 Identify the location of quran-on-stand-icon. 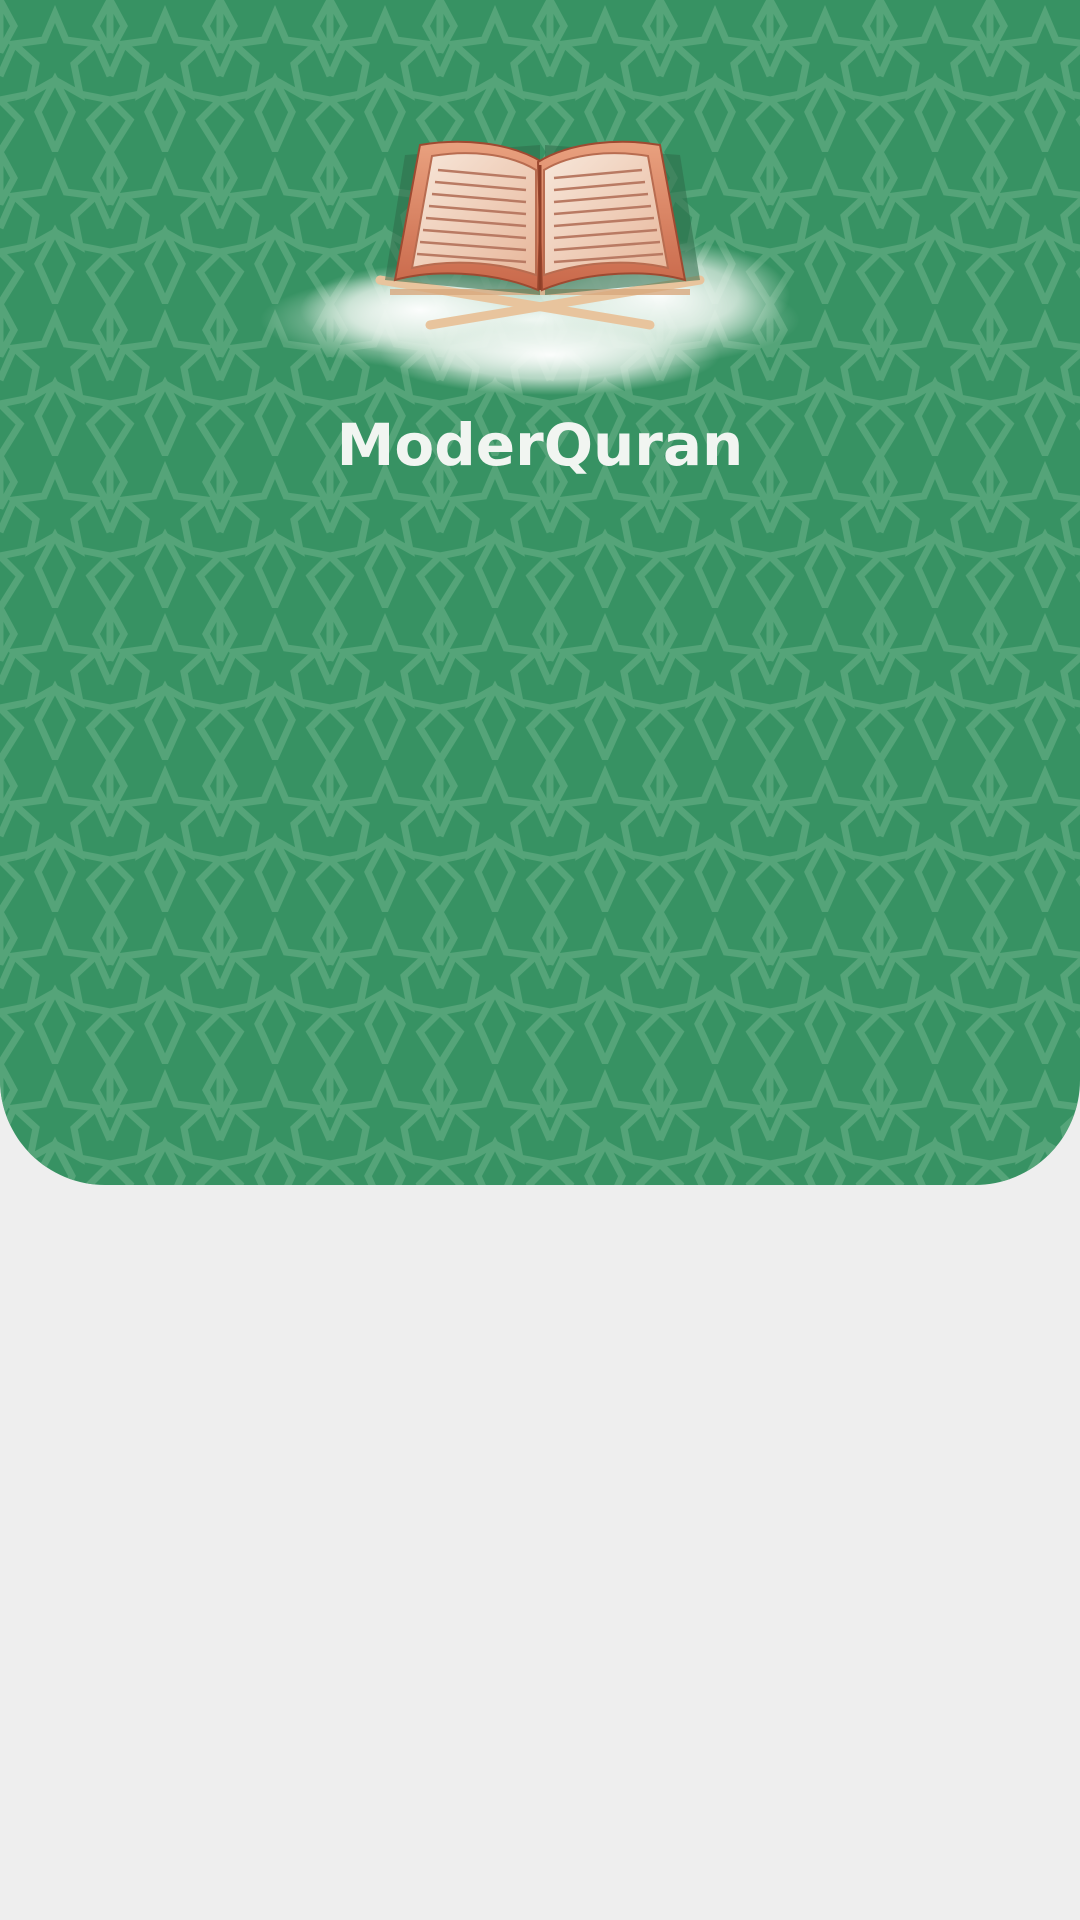
(530, 267).